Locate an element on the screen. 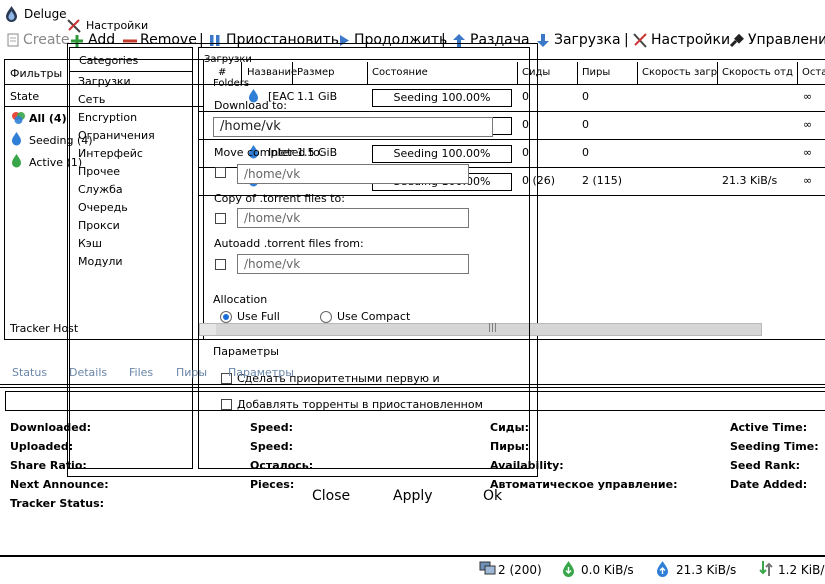 Image resolution: width=825 pixels, height=584 pixels. create-button: Create is located at coordinates (46, 40).